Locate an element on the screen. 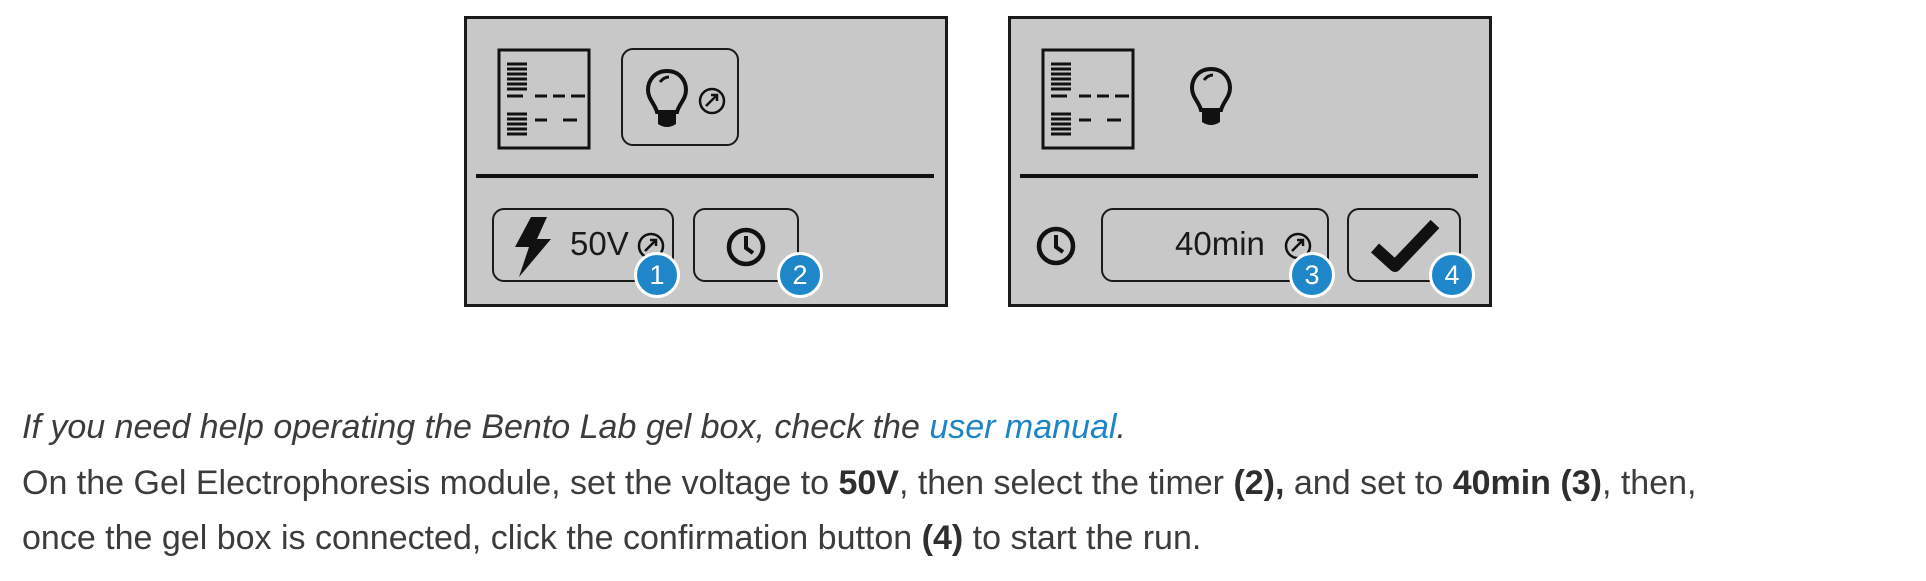 The height and width of the screenshot is (581, 1926). step-badge-4: 4 is located at coordinates (1452, 275).